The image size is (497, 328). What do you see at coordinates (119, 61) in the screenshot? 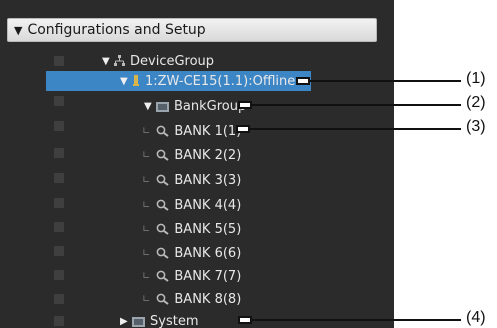
I see `network-tree-icon` at bounding box center [119, 61].